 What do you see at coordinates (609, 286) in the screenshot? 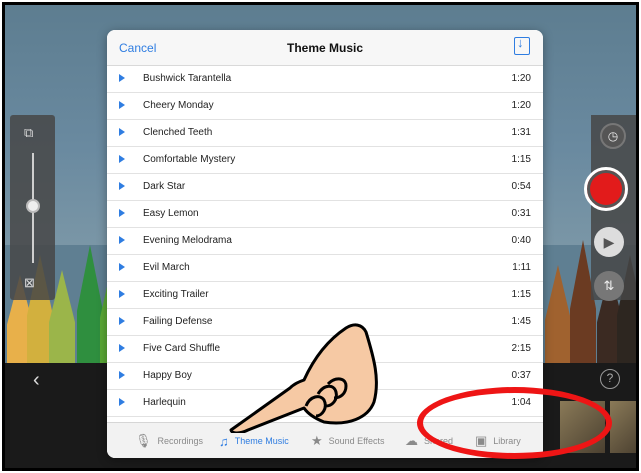
I see `mixer-icon: ⇅` at bounding box center [609, 286].